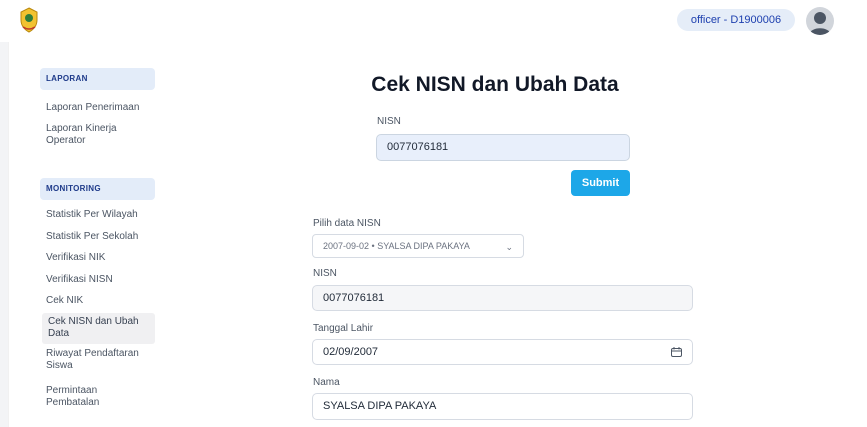 This screenshot has width=867, height=427. I want to click on select-nisn-dropdown: 2007-09-02 • SYALSA DIPA PAKAYA ⌄, so click(418, 246).